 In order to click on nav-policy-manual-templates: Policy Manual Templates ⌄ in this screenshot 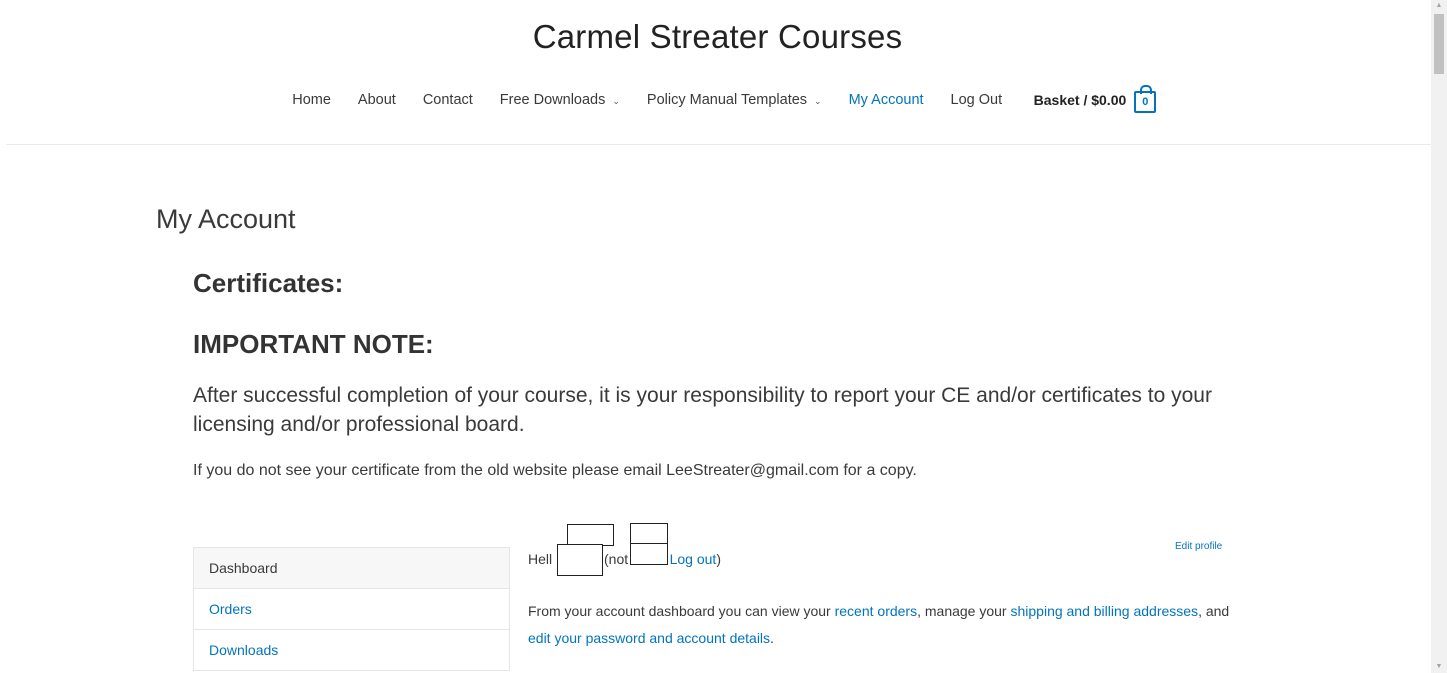, I will do `click(734, 100)`.